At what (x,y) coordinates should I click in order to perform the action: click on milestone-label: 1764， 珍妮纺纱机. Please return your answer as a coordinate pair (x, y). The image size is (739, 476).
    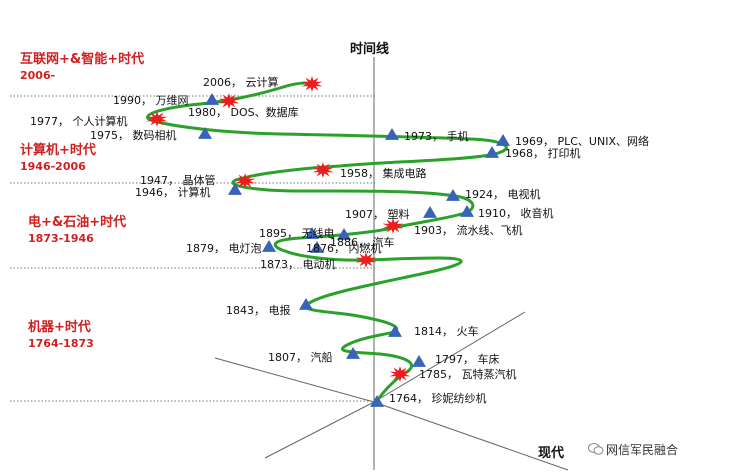
    Looking at the image, I should click on (438, 398).